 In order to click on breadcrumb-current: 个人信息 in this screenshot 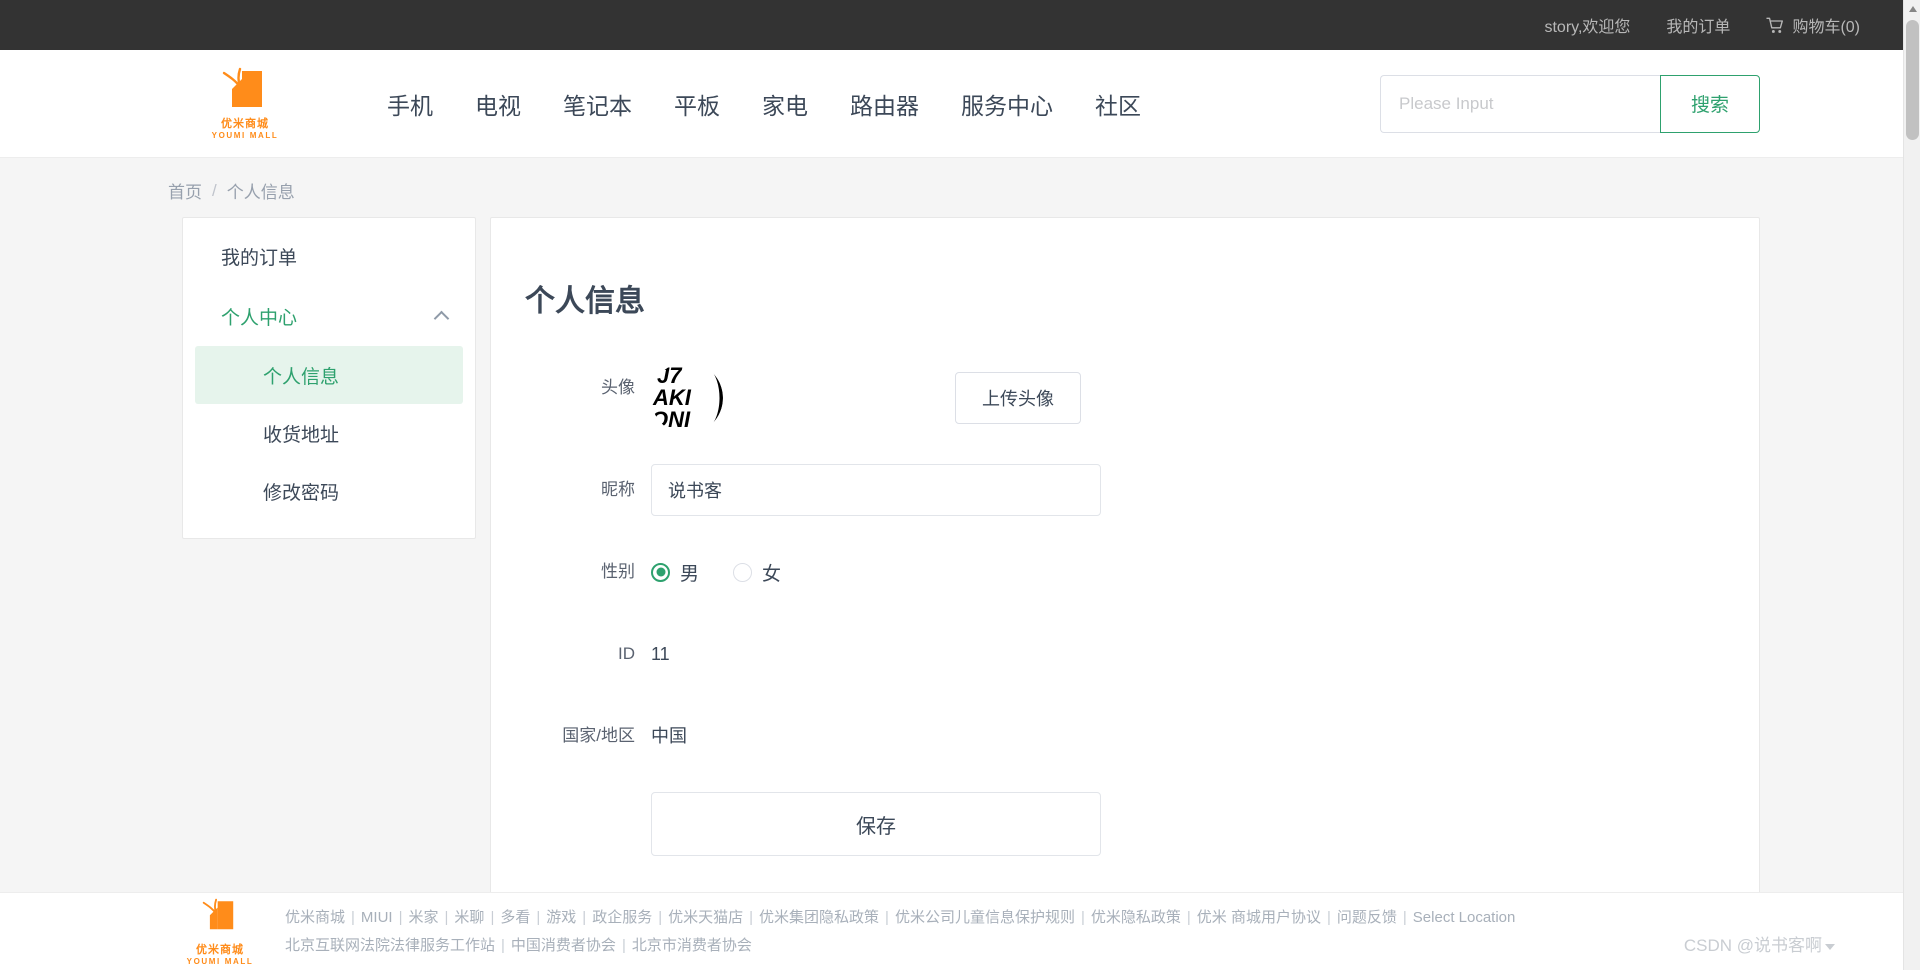, I will do `click(260, 192)`.